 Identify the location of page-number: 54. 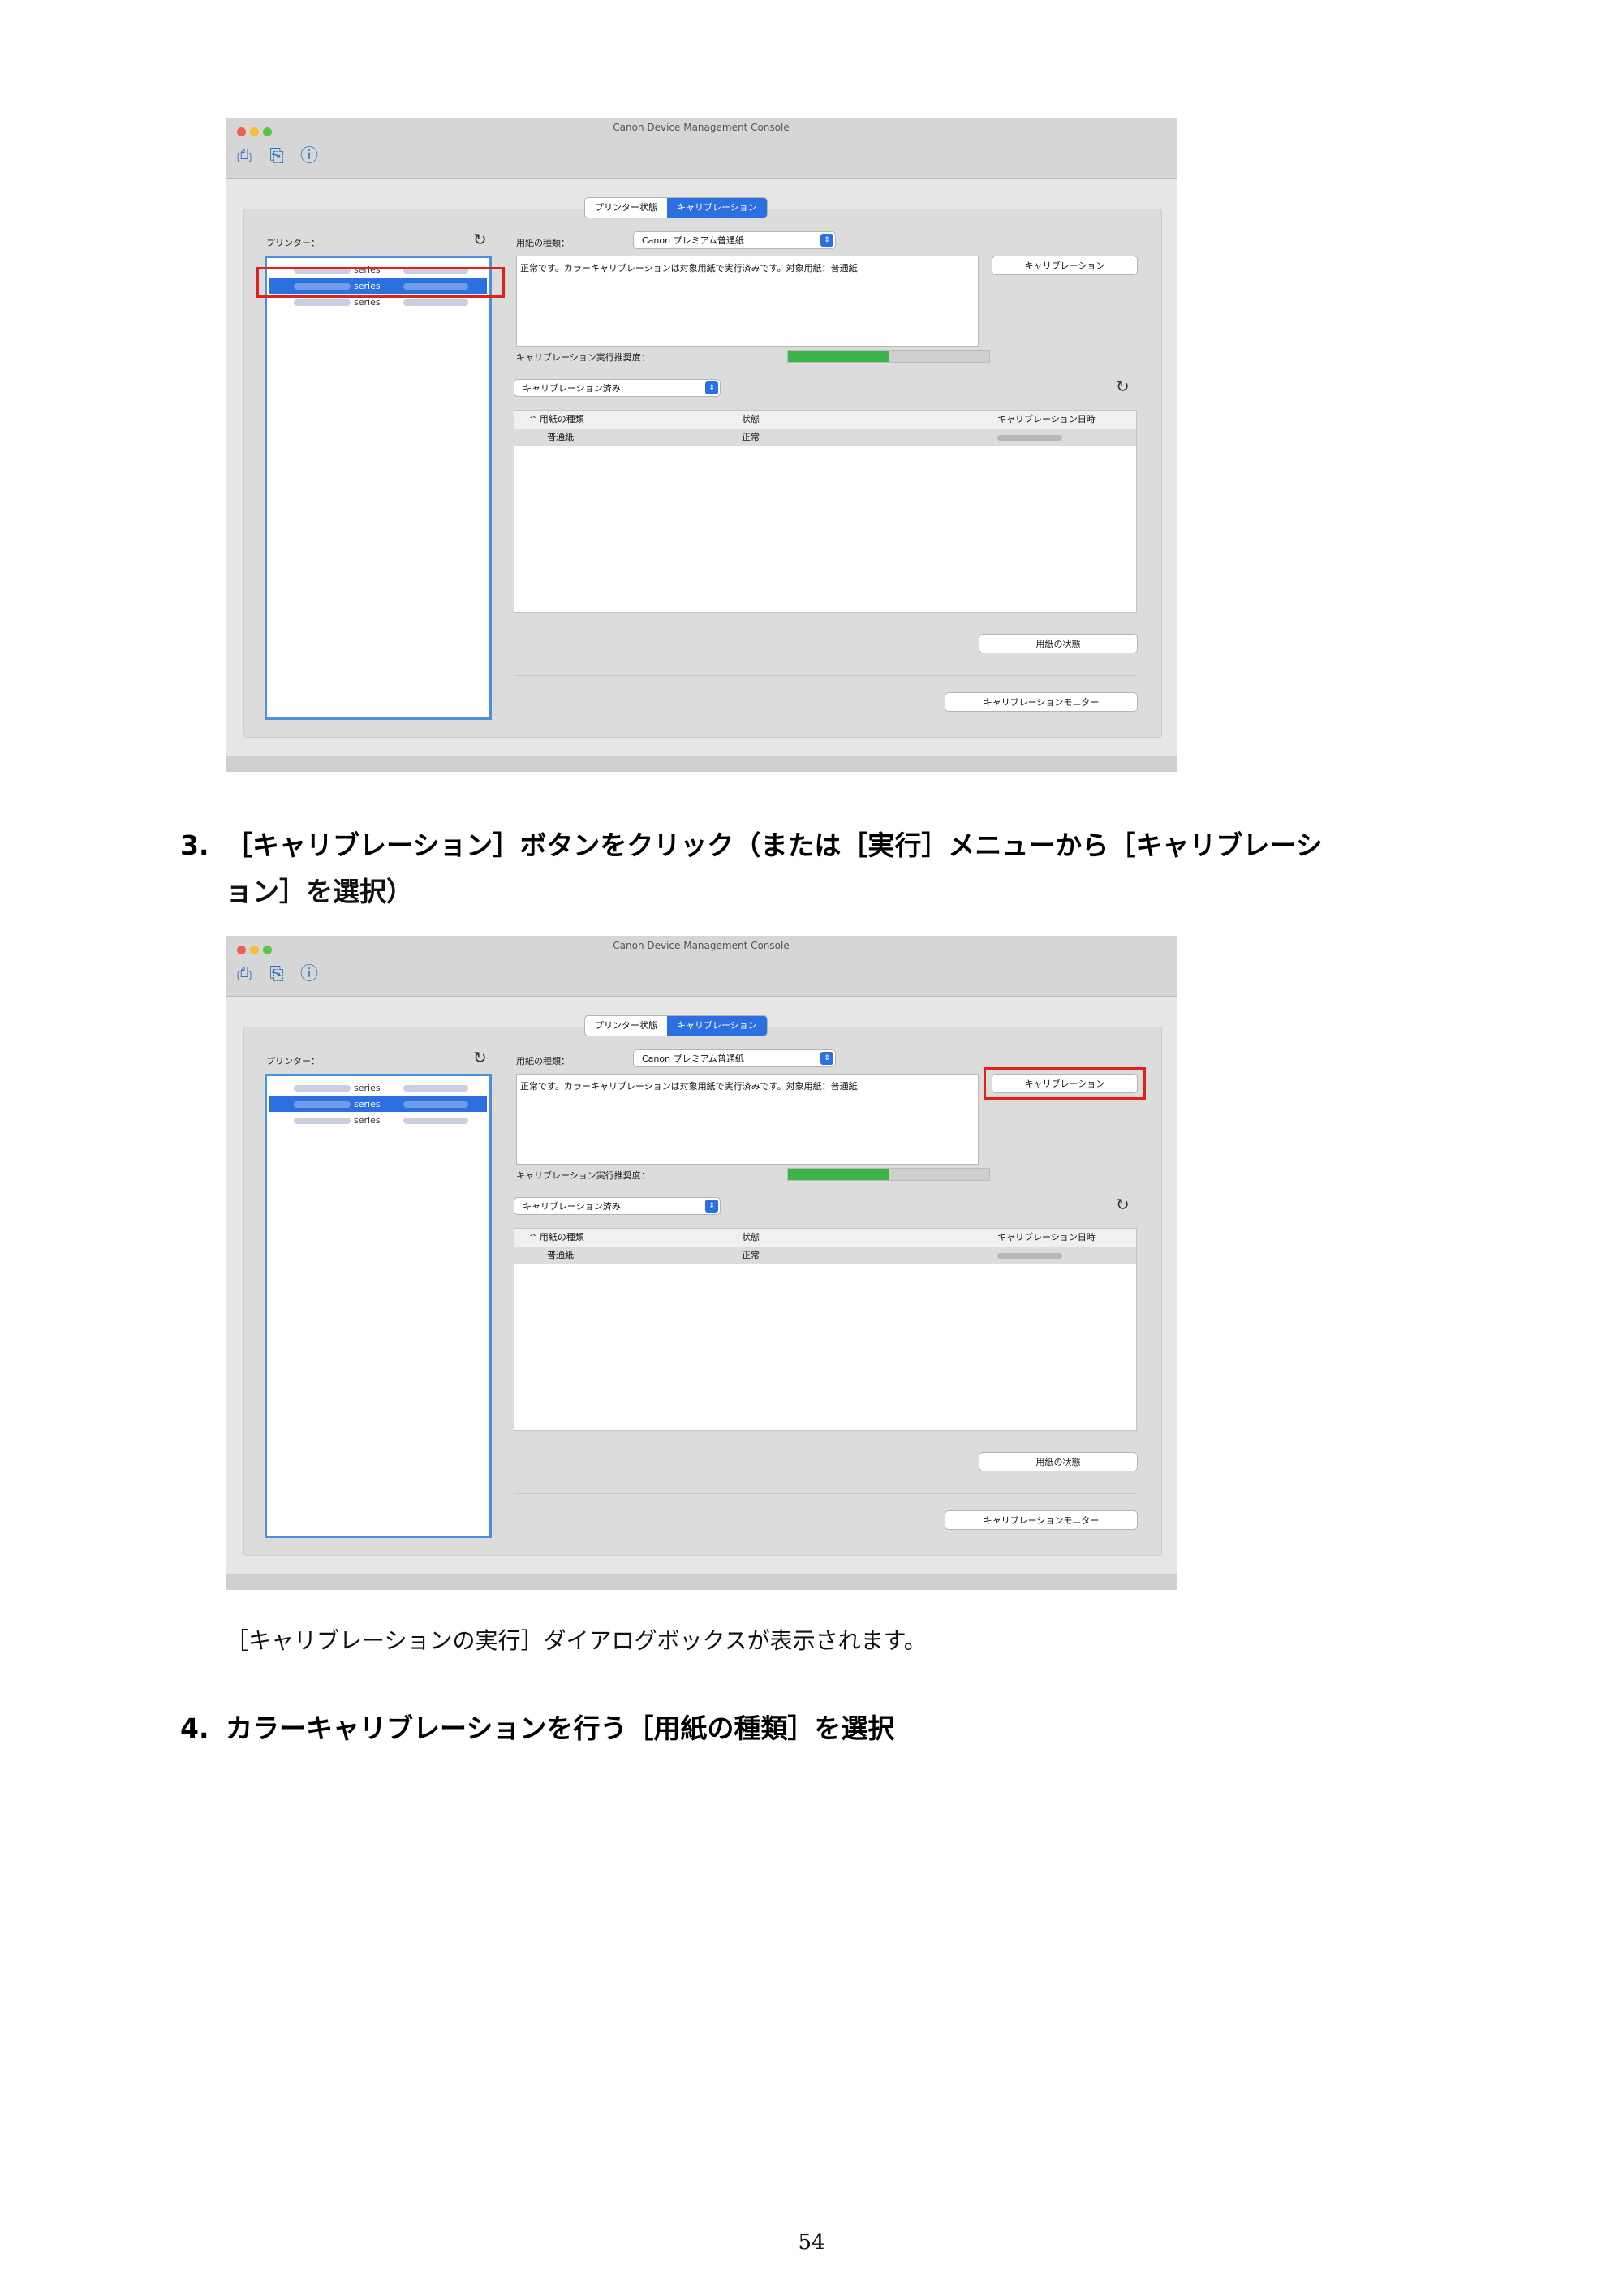
(811, 2243).